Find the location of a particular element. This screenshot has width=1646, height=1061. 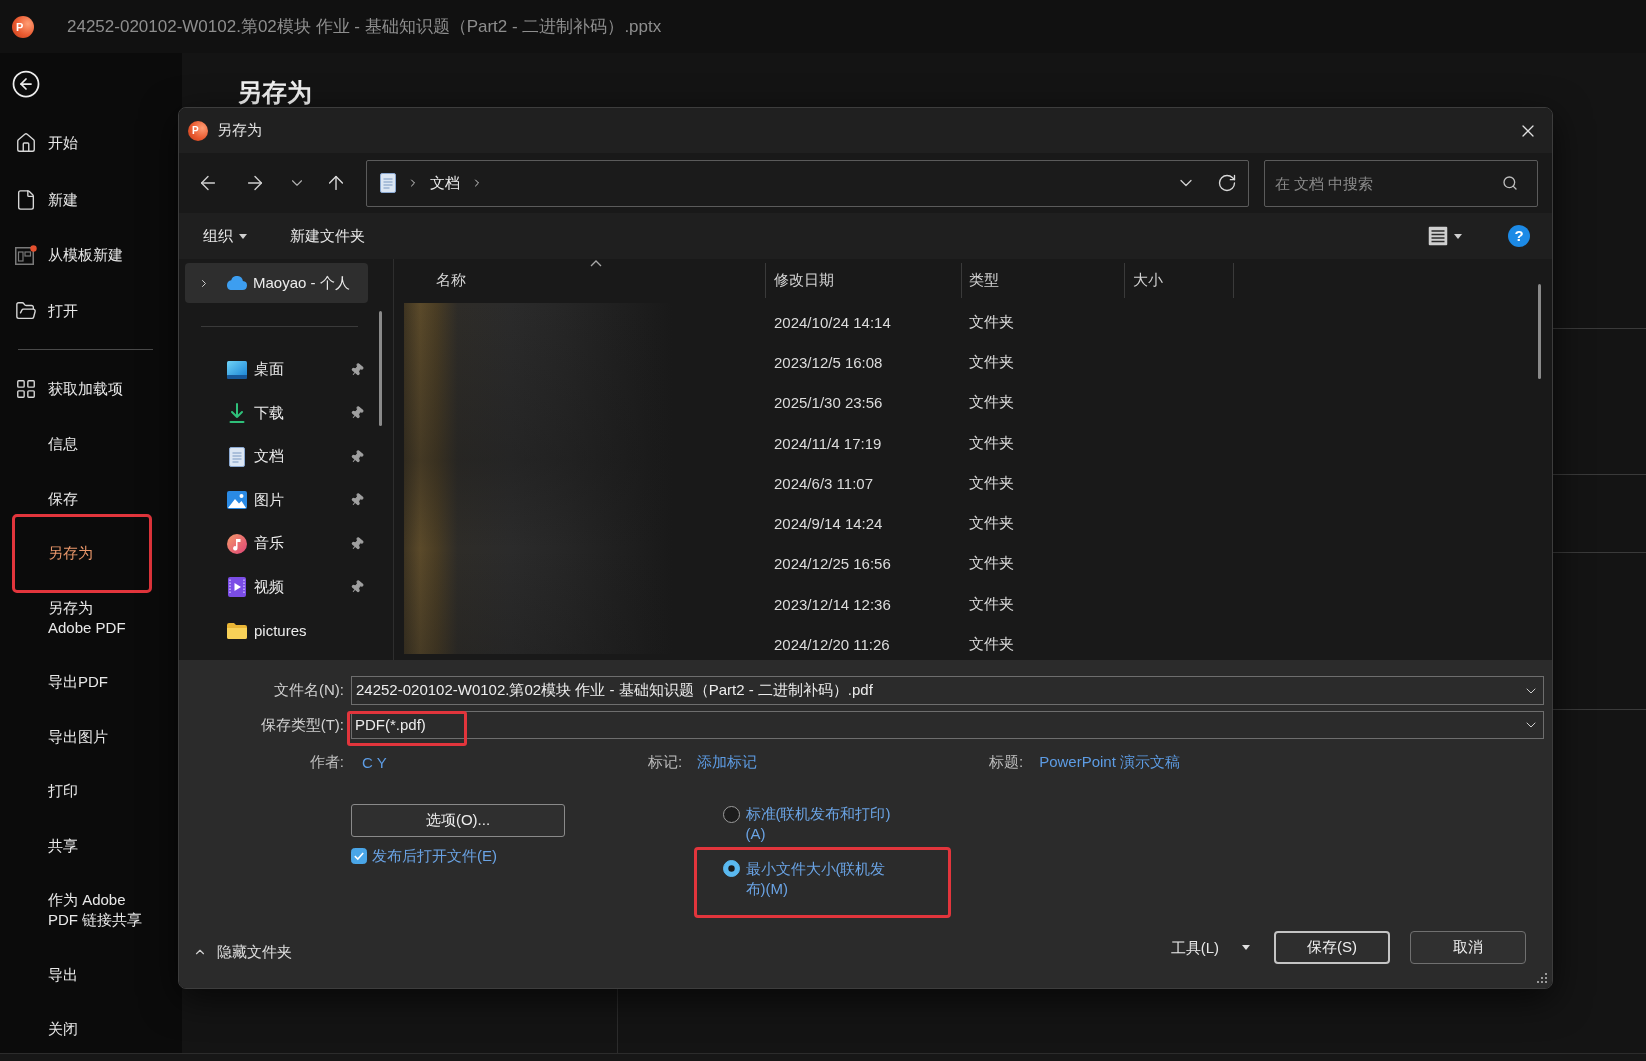

video-icon is located at coordinates (237, 587).